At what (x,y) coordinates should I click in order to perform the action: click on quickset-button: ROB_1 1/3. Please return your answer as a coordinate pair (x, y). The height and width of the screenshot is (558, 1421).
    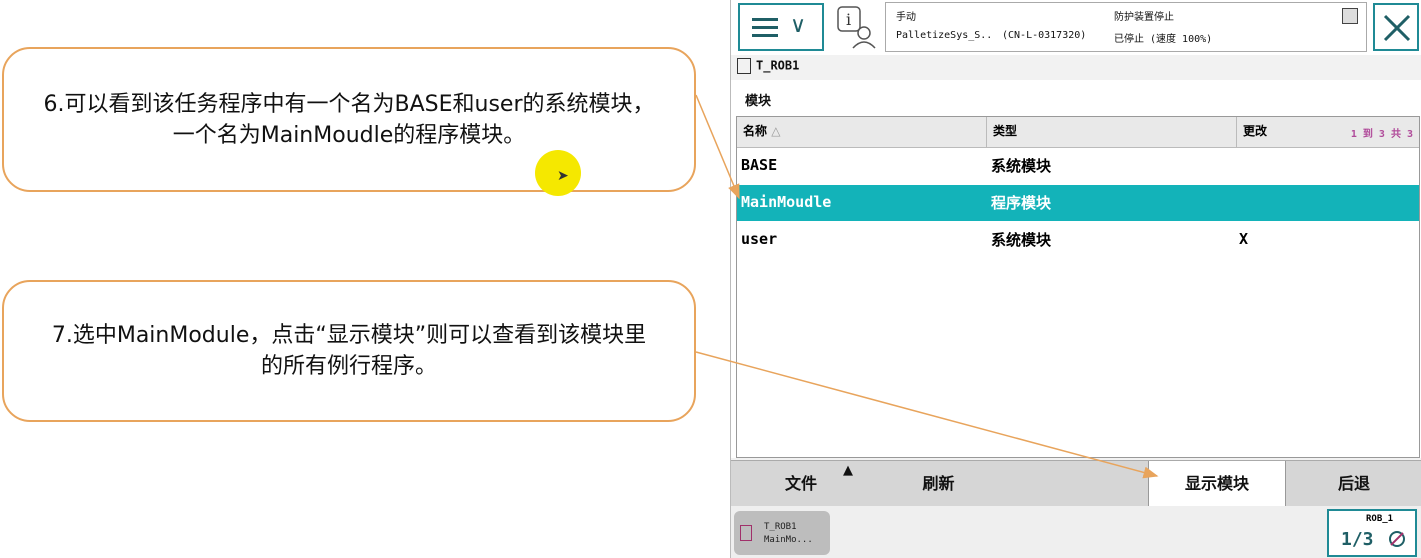
    Looking at the image, I should click on (1372, 533).